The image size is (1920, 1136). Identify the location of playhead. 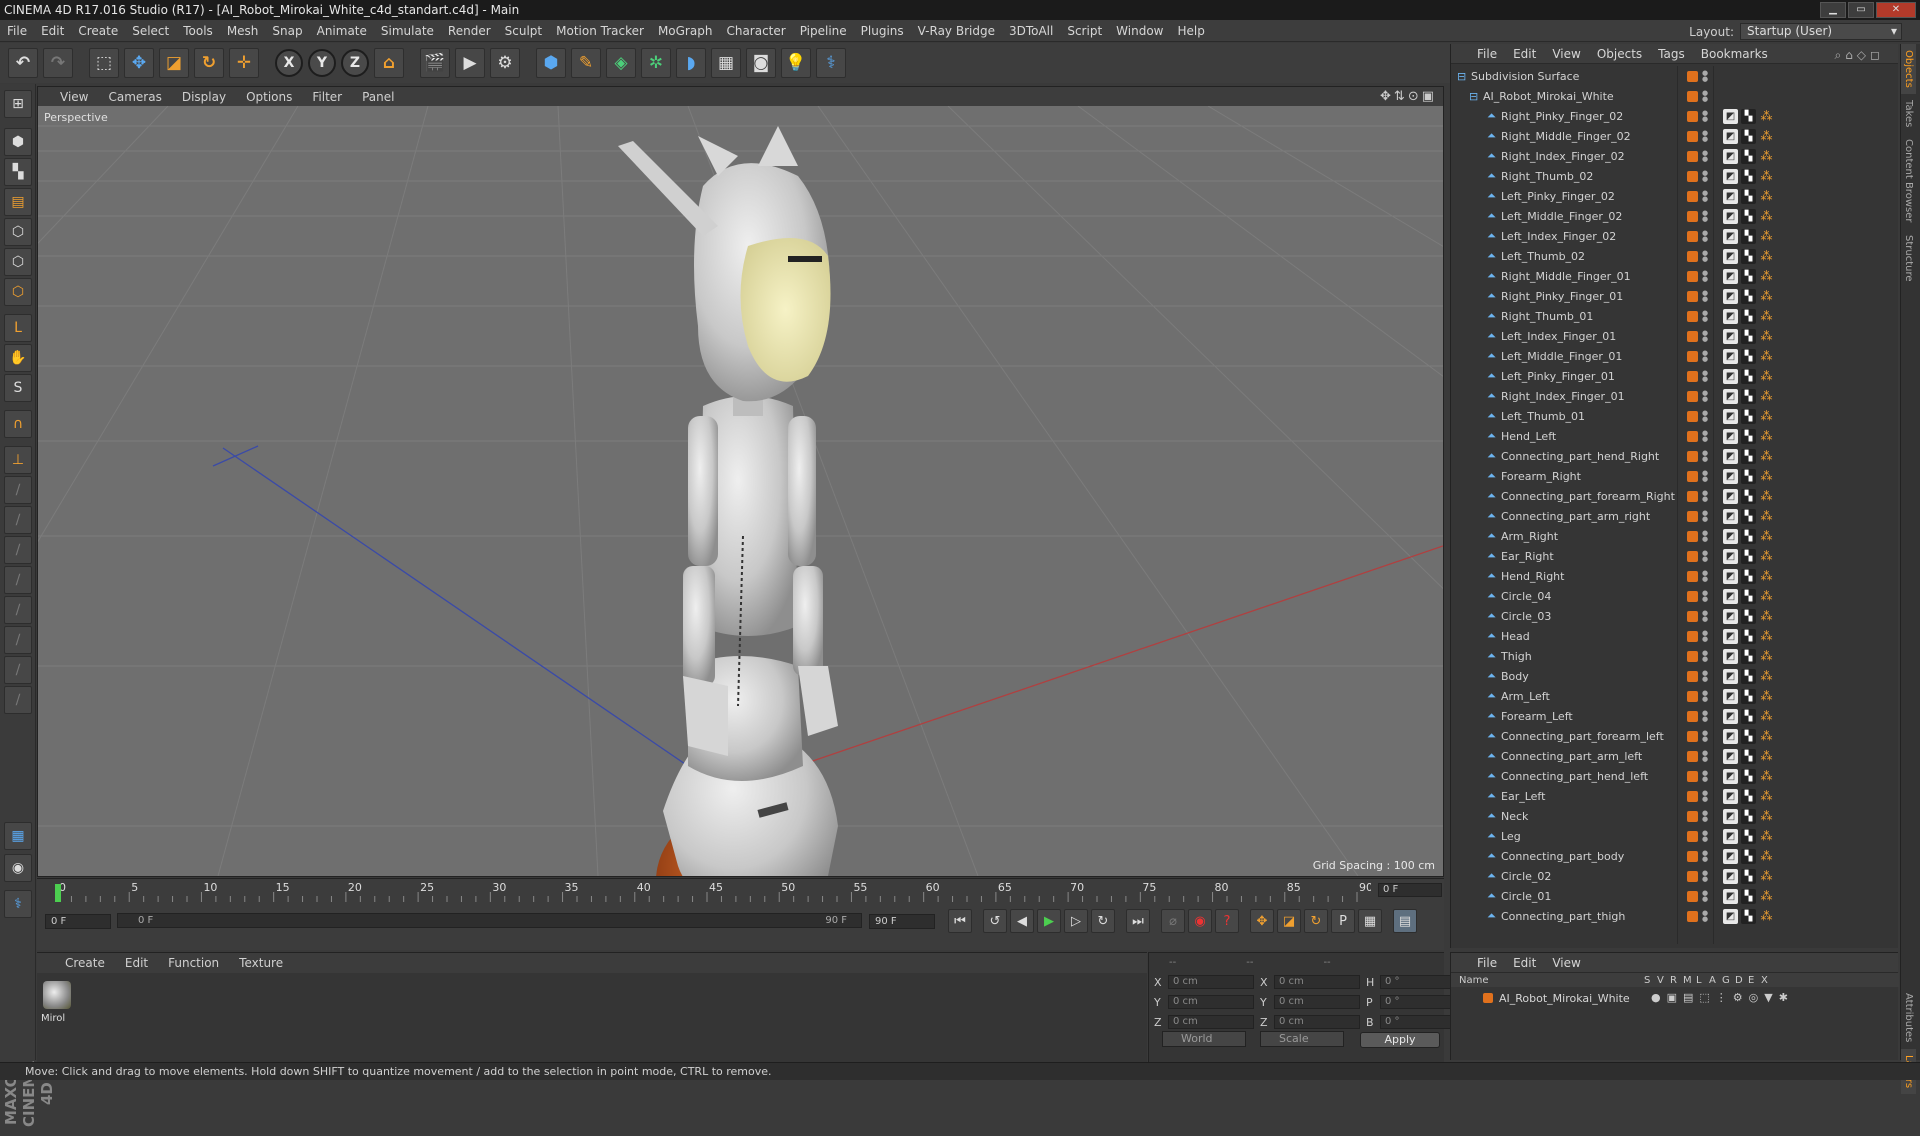
(58, 893).